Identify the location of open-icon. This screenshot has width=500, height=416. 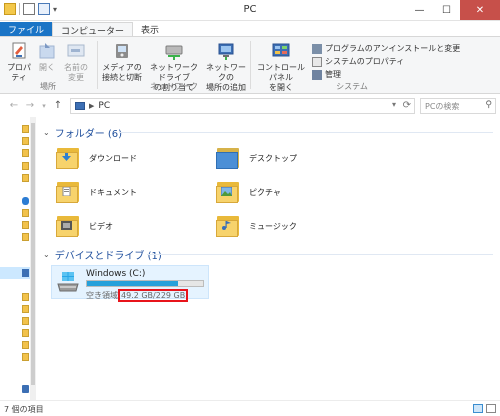
(47, 51).